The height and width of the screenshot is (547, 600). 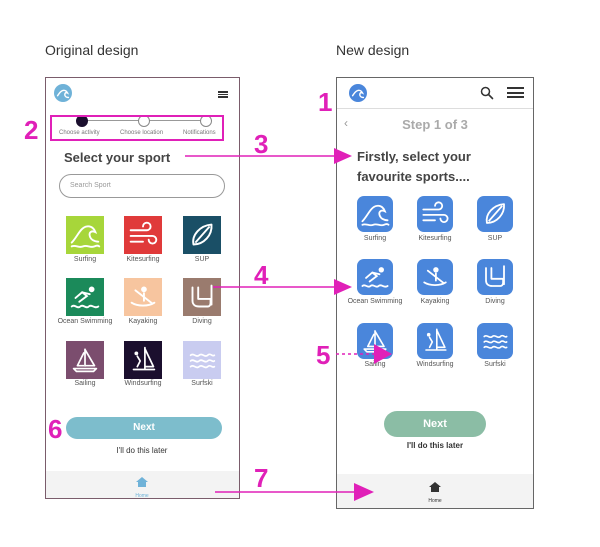 I want to click on callout-7: 7, so click(x=261, y=478).